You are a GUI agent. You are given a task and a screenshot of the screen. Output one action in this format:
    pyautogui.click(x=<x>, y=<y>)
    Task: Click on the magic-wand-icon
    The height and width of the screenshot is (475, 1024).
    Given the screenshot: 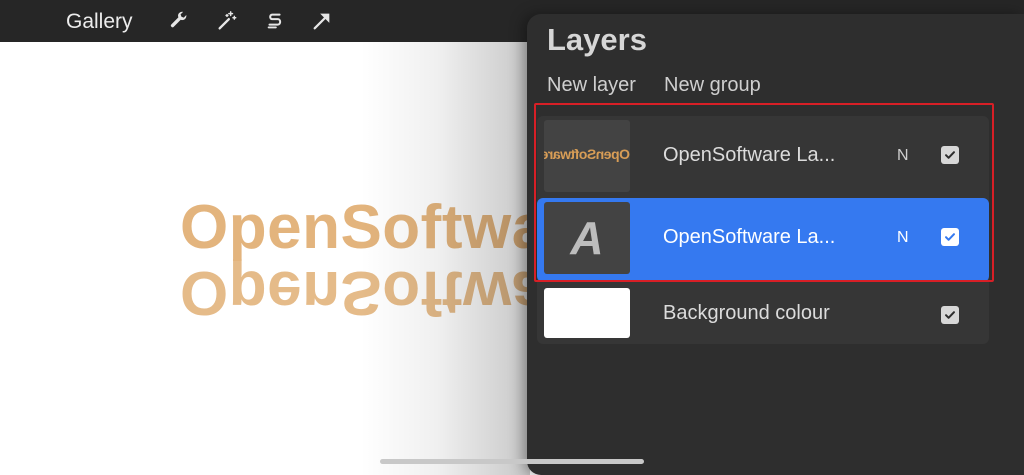 What is the action you would take?
    pyautogui.click(x=227, y=21)
    